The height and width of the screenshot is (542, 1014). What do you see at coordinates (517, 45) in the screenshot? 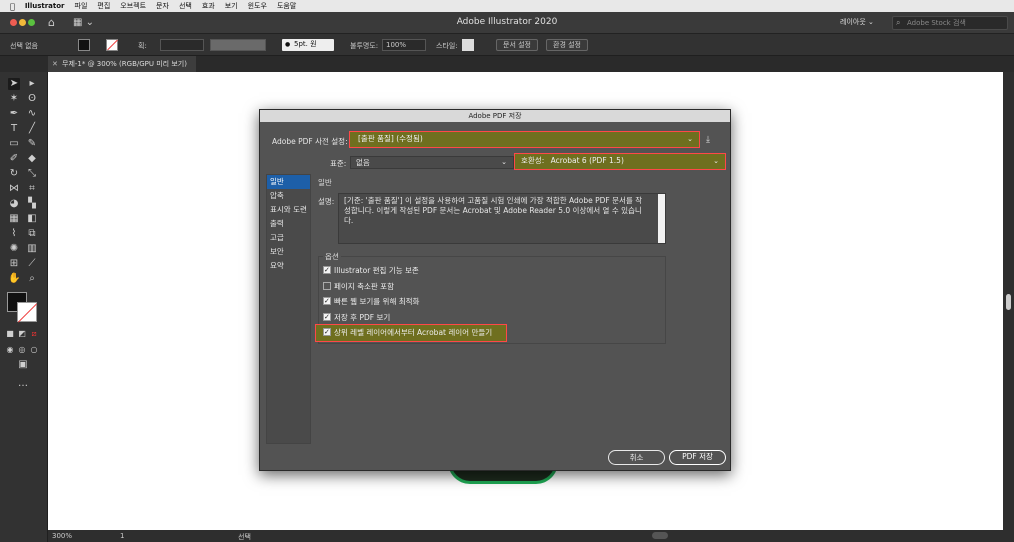
I see `document-setup-button: 문서 설정` at bounding box center [517, 45].